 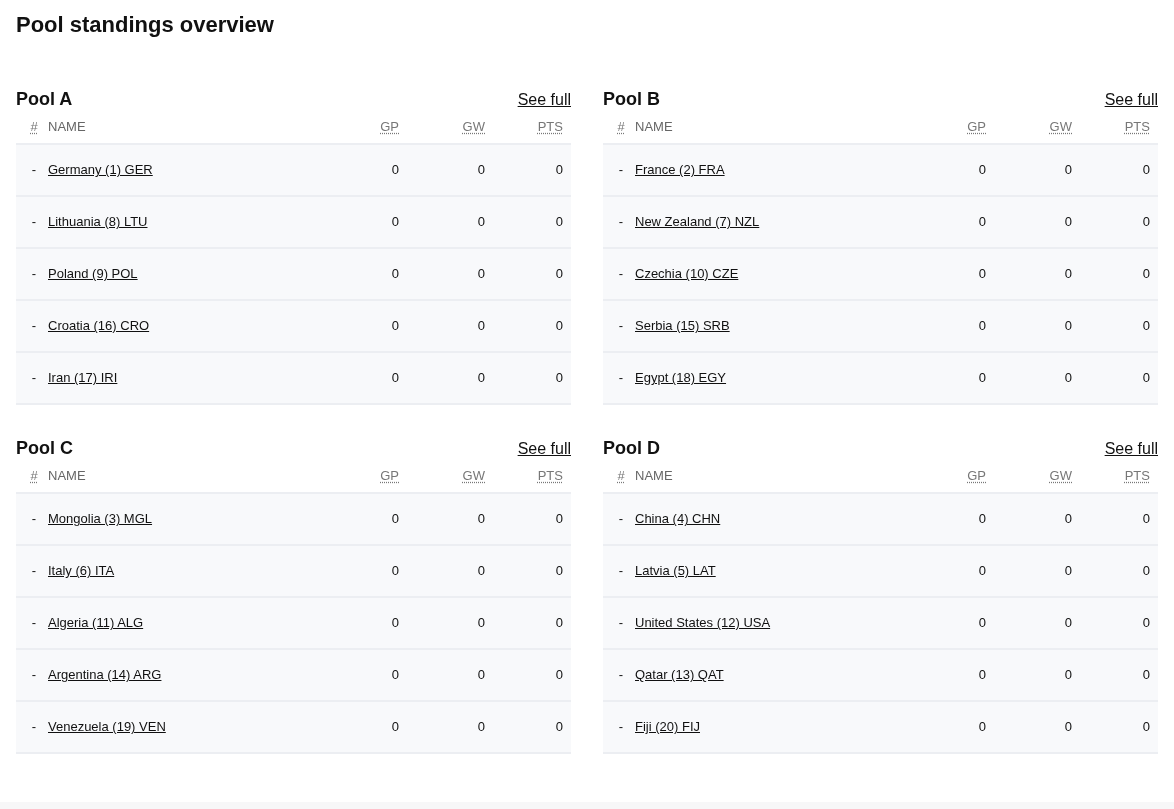 What do you see at coordinates (697, 222) in the screenshot?
I see `team-link: New Zealand (7) NZL` at bounding box center [697, 222].